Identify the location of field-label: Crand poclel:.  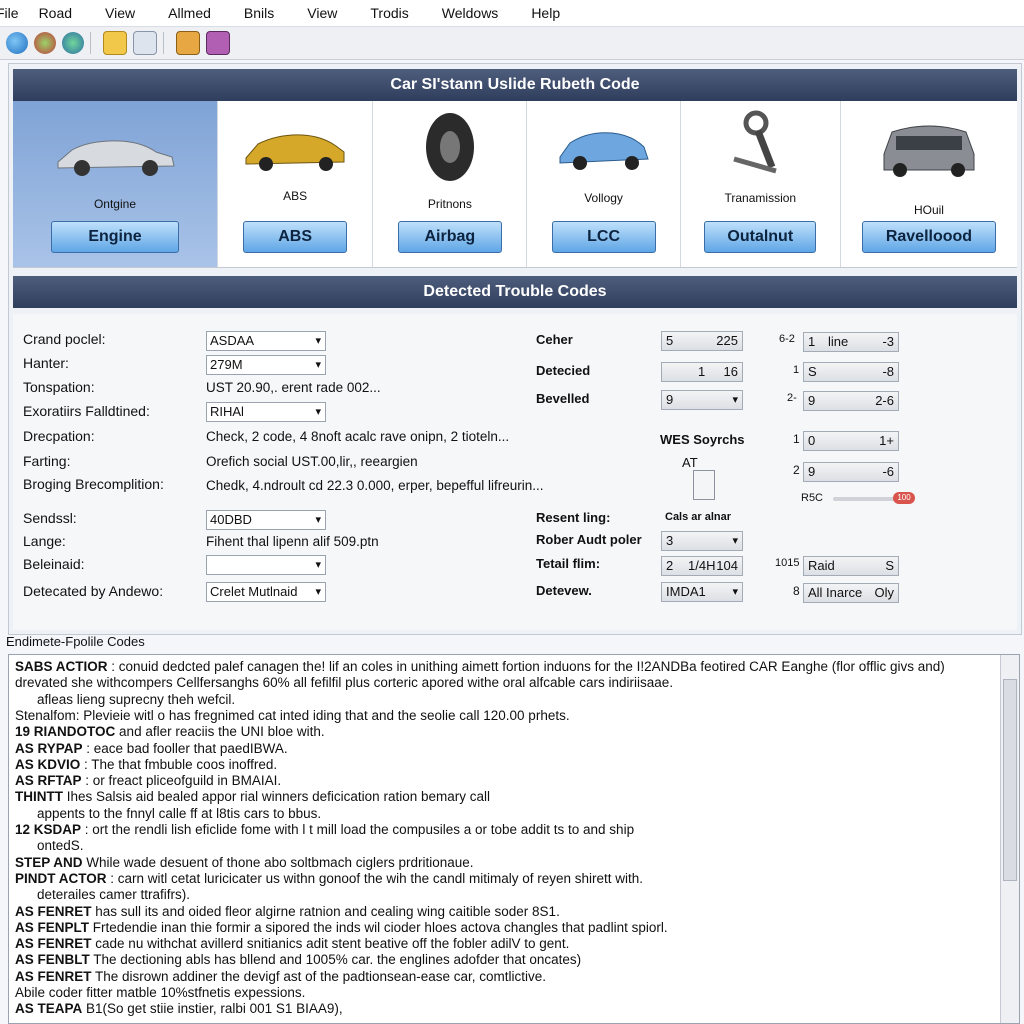
(64, 339).